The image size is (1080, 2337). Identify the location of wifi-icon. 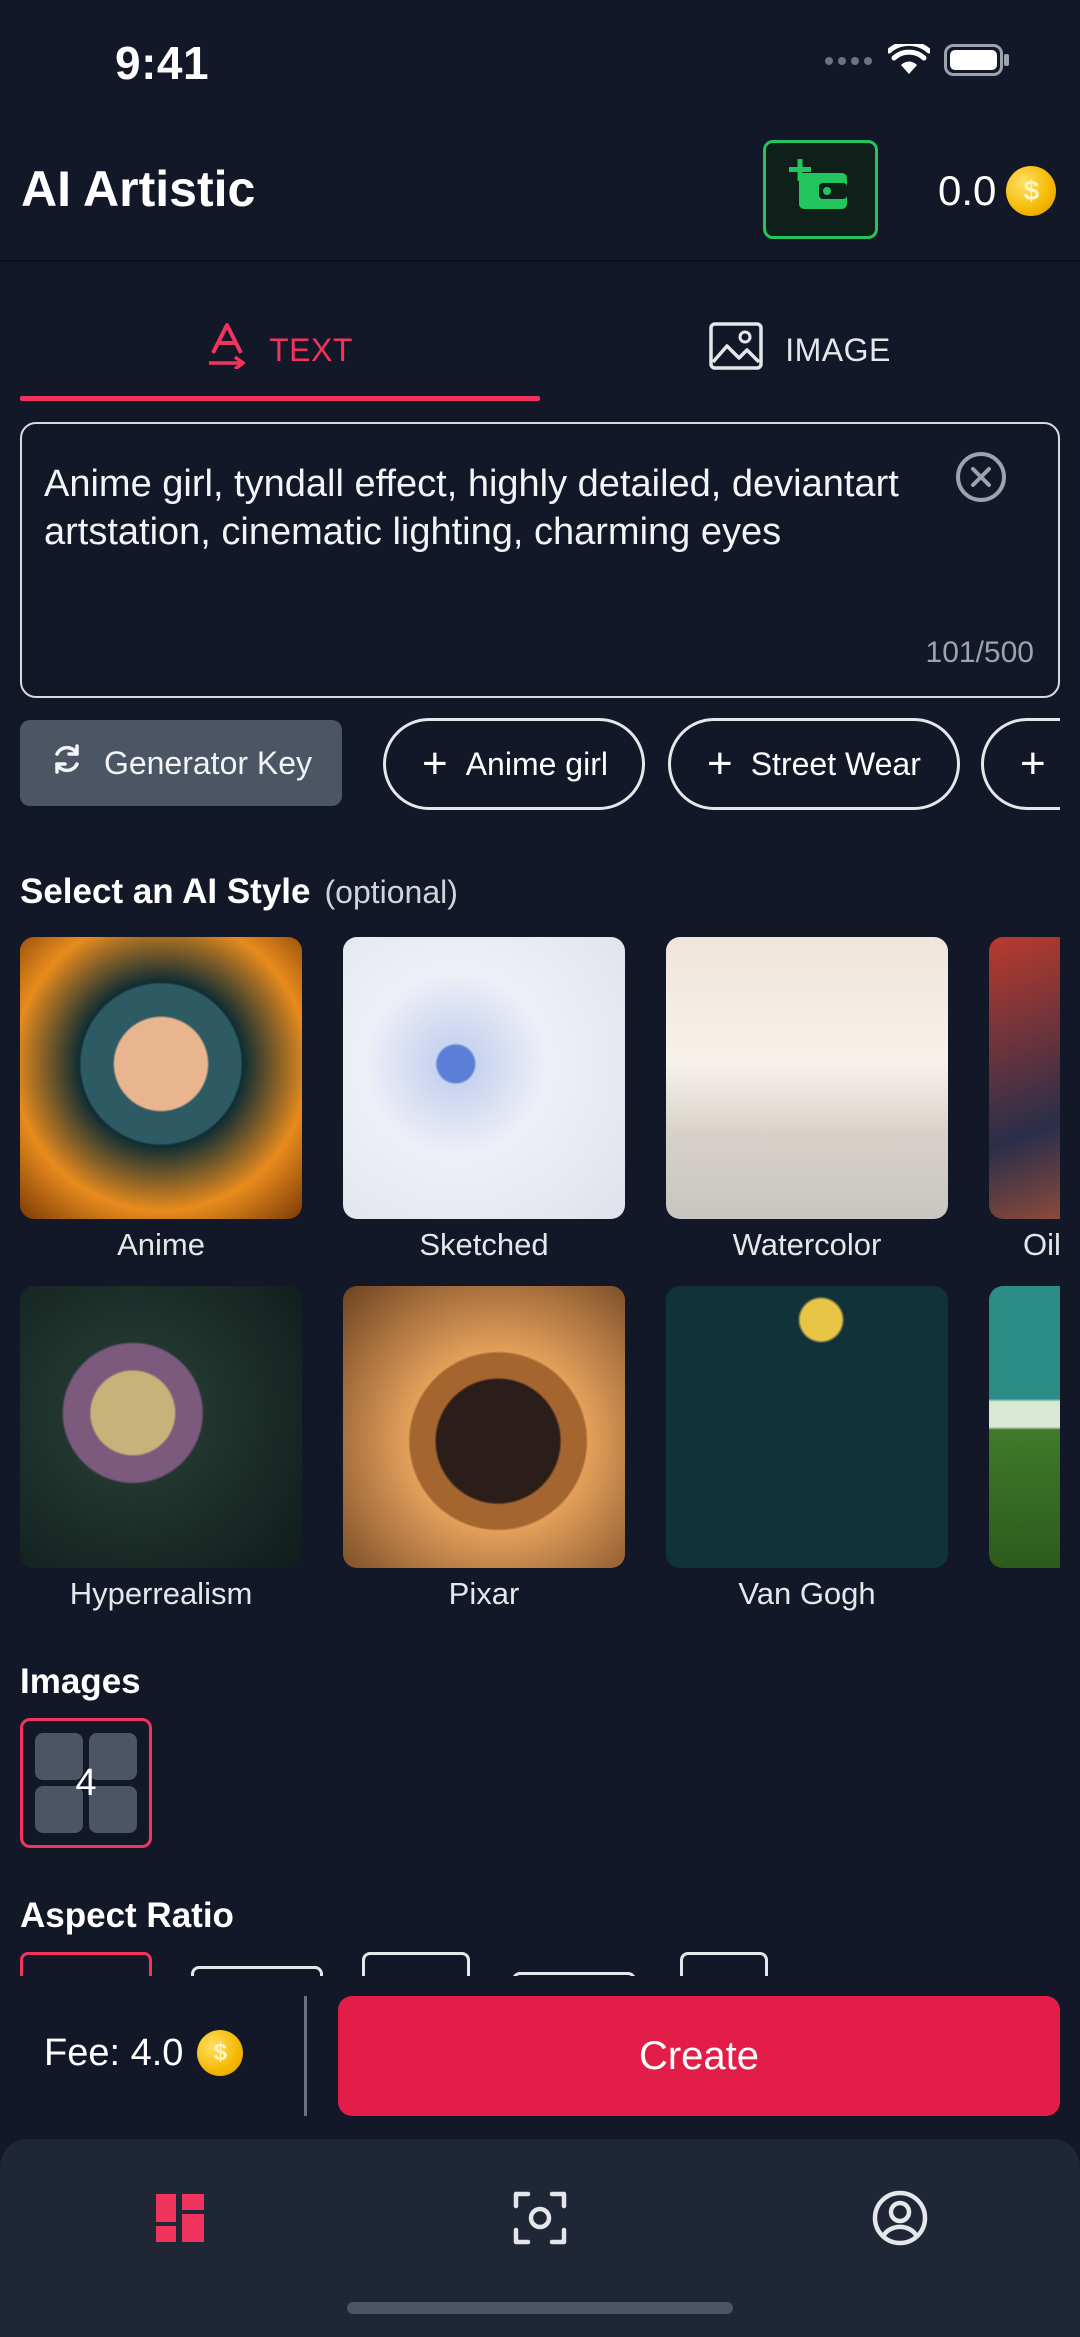
(909, 60).